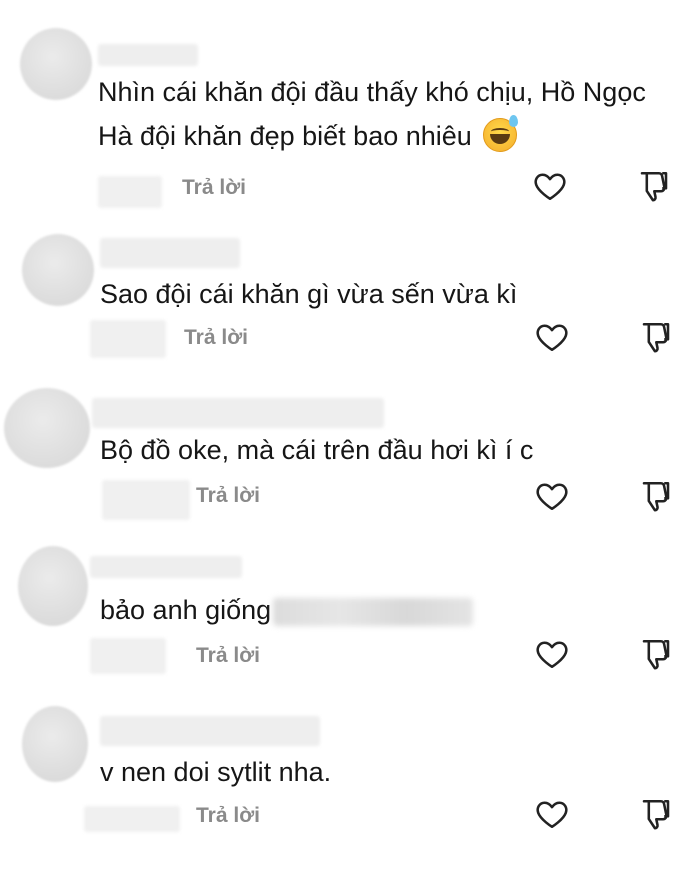 The height and width of the screenshot is (869, 700). Describe the element at coordinates (309, 294) in the screenshot. I see `comment-text: Sao đội cái khăn gì vừa sến vừa kì` at that location.